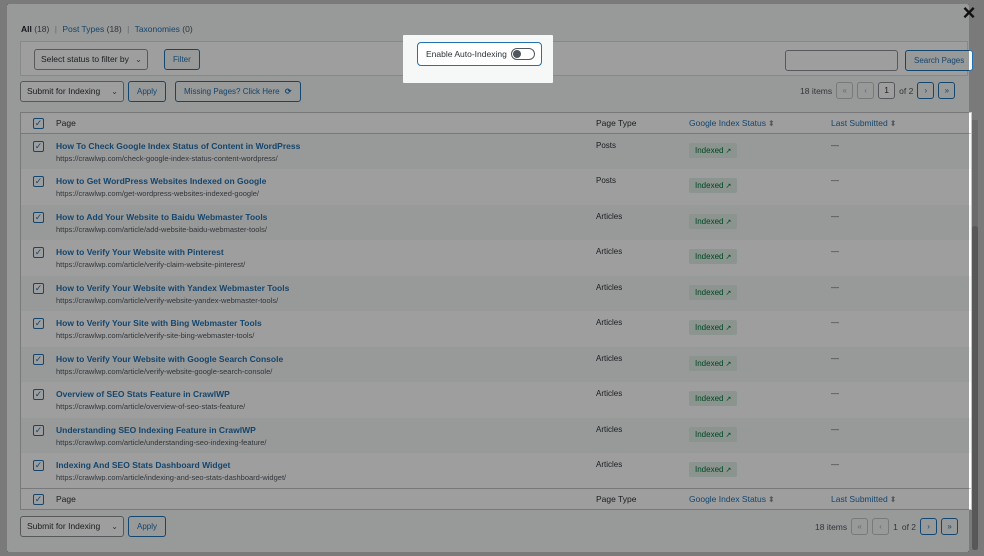 The height and width of the screenshot is (556, 984). Describe the element at coordinates (887, 90) in the screenshot. I see `current-page-input: 1` at that location.